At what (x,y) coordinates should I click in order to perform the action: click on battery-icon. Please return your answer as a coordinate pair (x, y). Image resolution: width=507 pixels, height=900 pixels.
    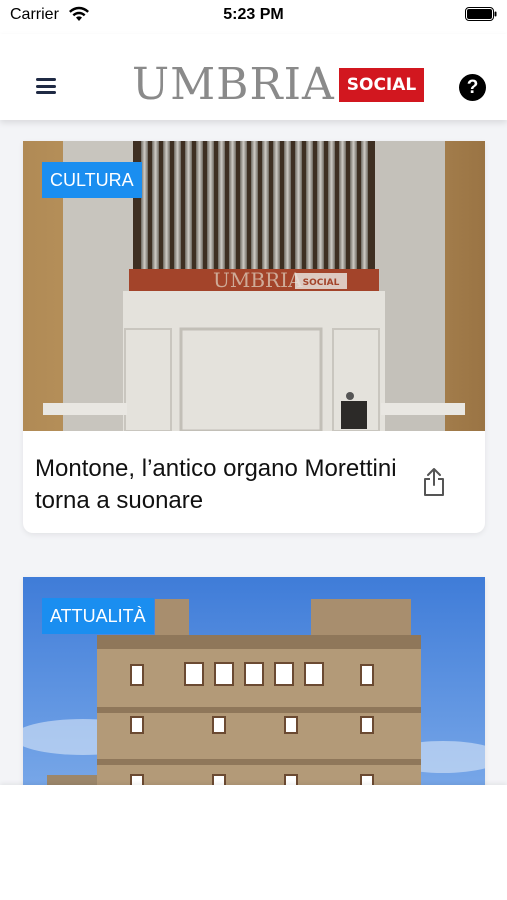
    Looking at the image, I should click on (481, 14).